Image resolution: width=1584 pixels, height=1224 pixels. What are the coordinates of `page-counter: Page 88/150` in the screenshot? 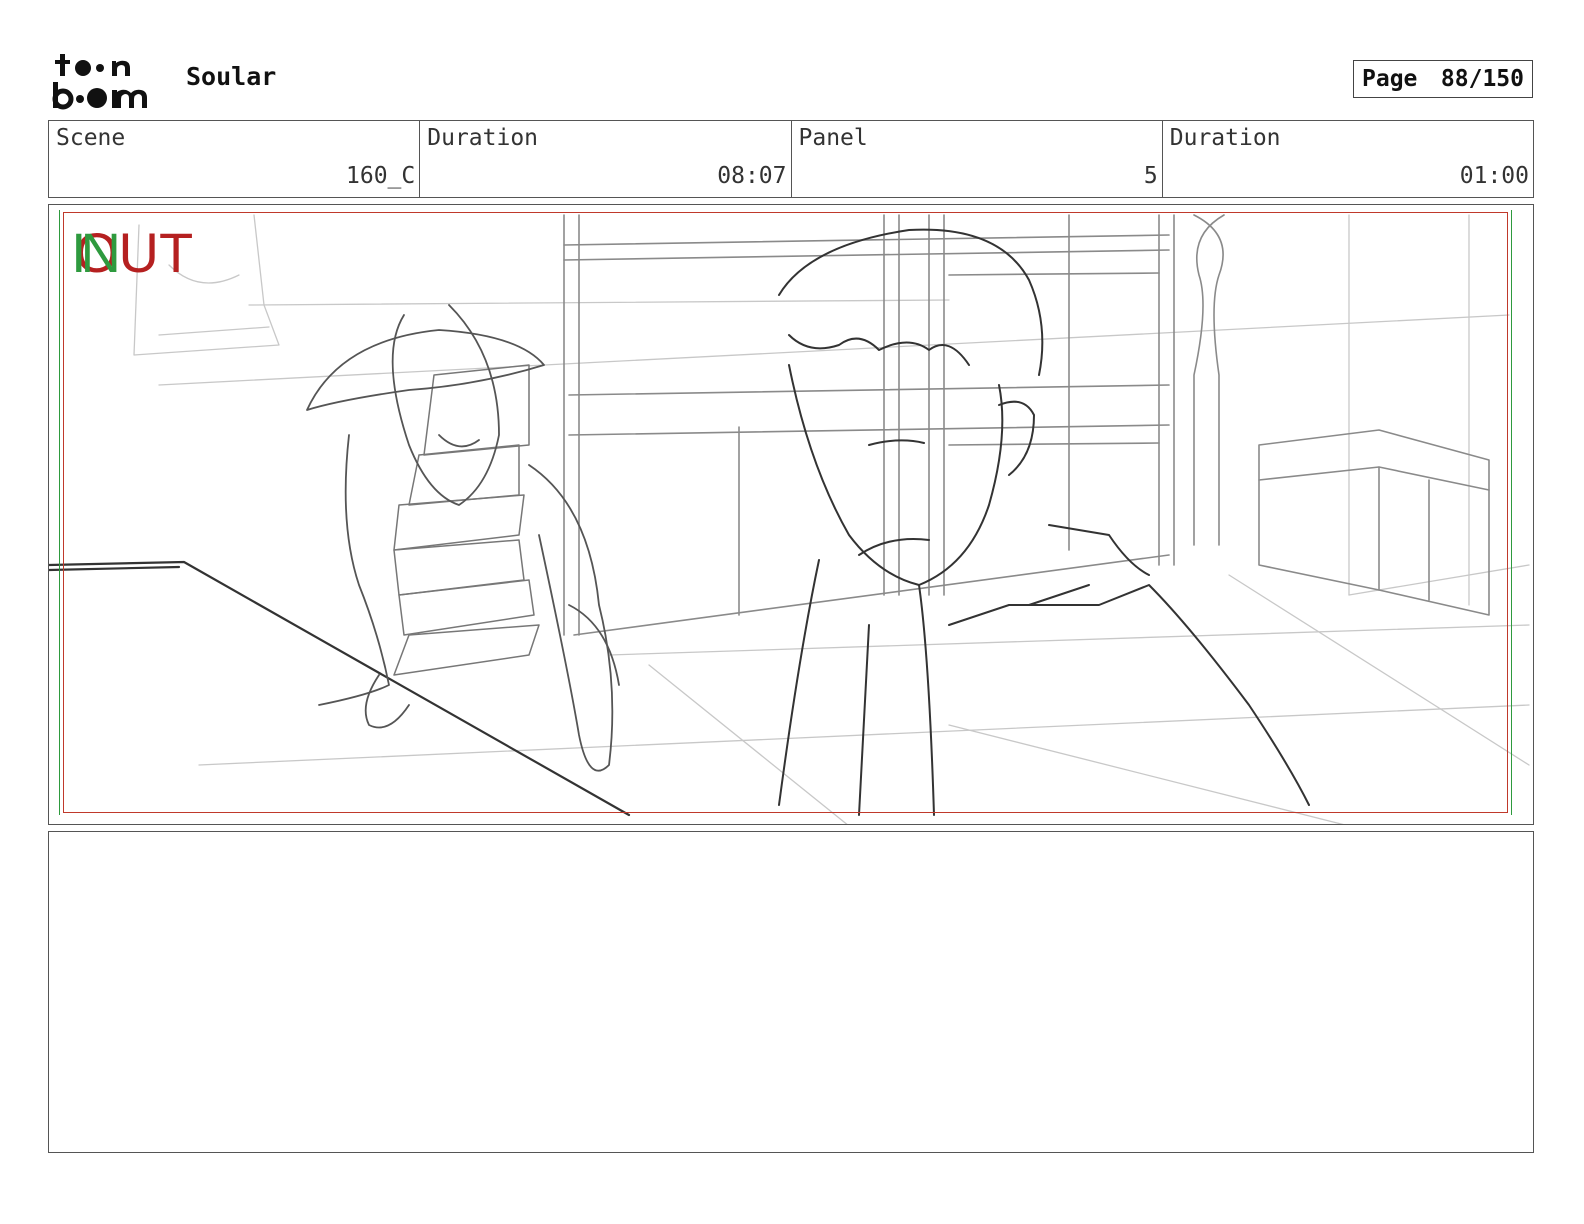 It's located at (1443, 79).